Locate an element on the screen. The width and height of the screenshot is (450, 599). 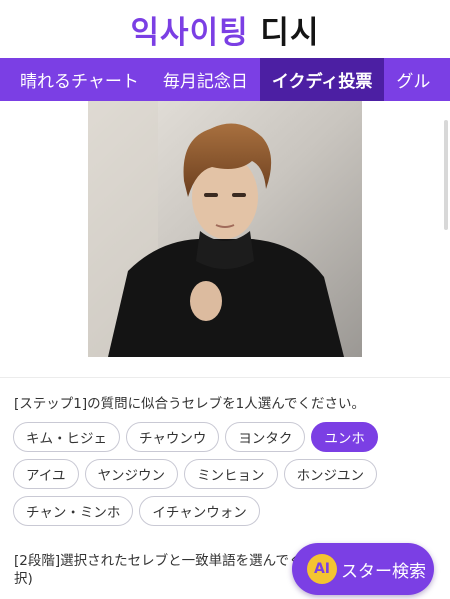
site-logo: 익사이팅 디시 is located at coordinates (225, 29).